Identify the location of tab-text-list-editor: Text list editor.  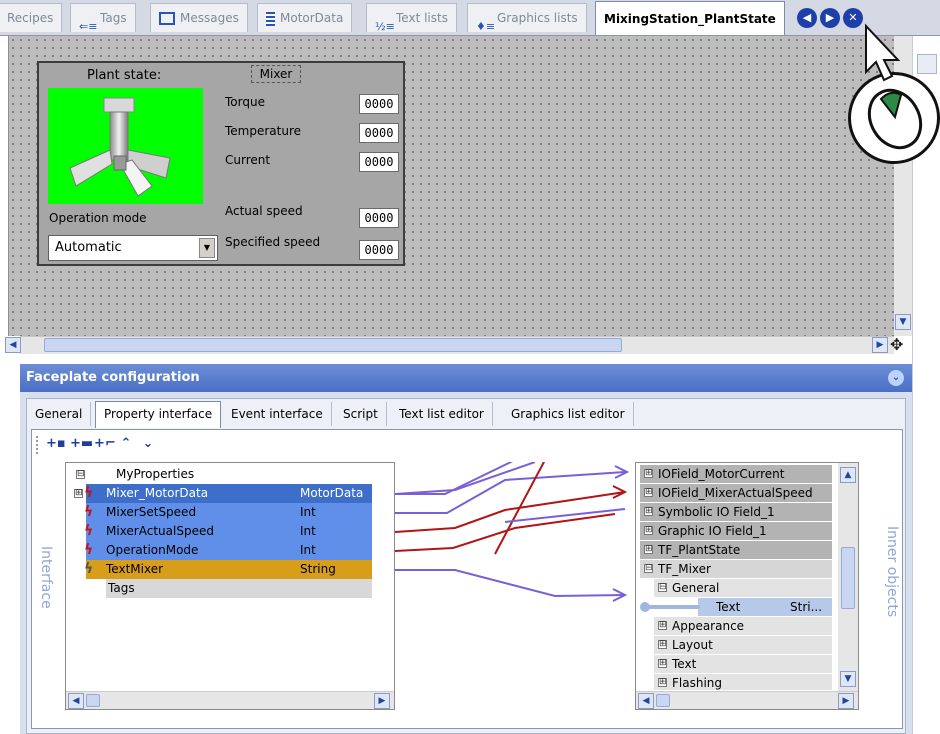
(442, 414).